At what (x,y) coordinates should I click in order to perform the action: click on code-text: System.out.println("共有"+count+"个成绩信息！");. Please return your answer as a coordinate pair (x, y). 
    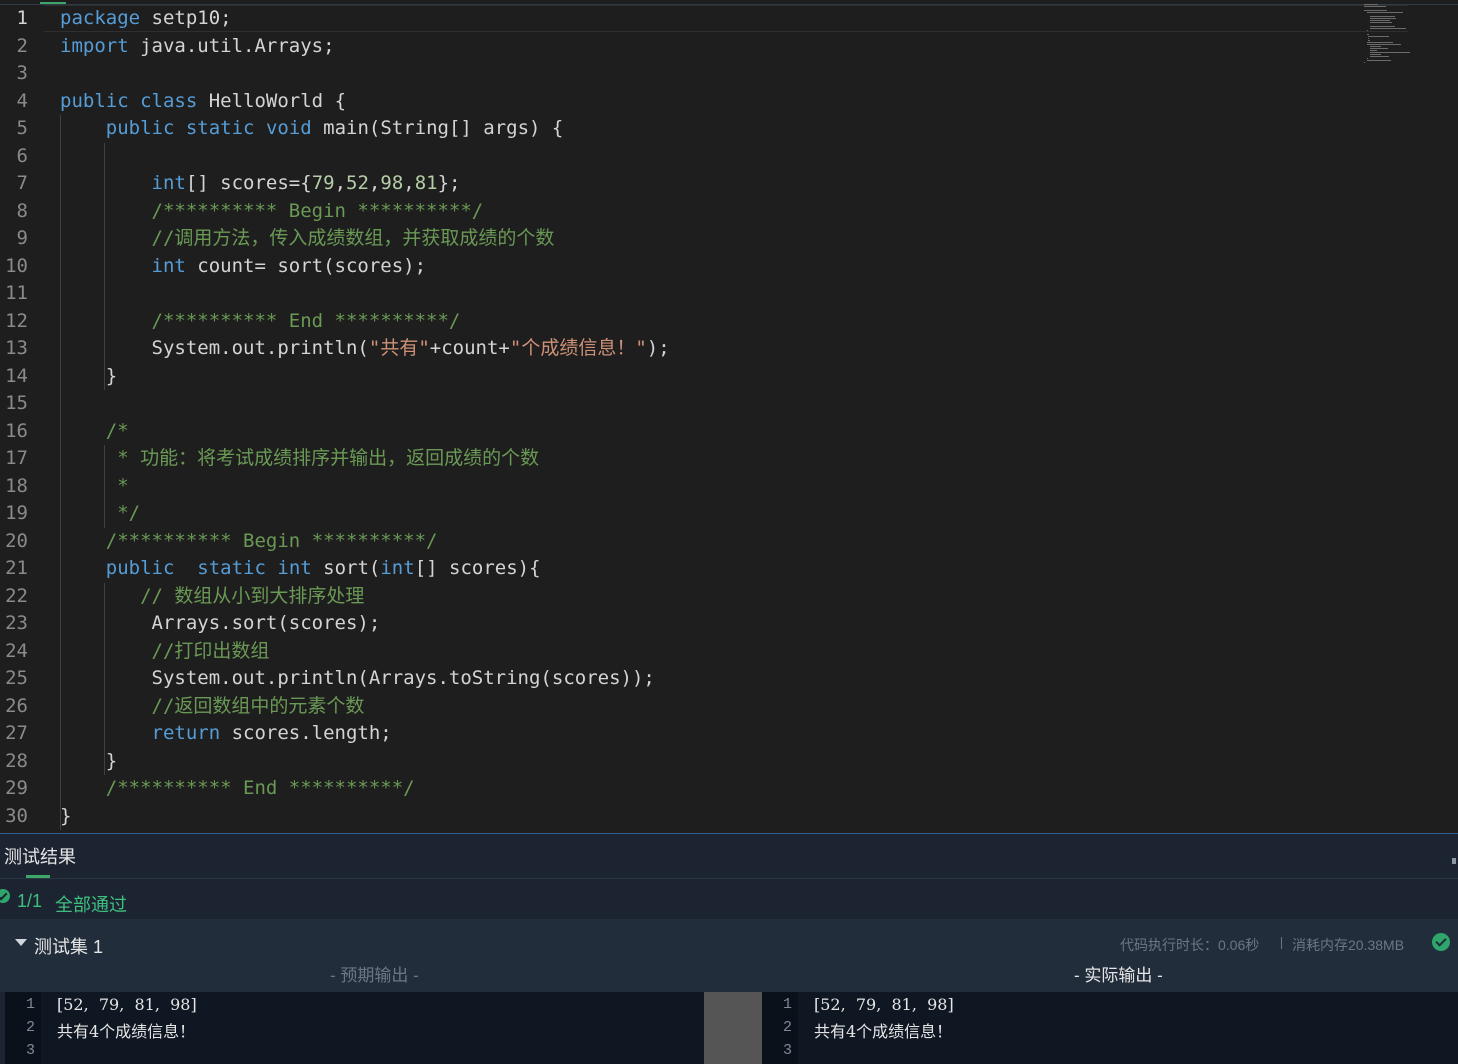
    Looking at the image, I should click on (365, 349).